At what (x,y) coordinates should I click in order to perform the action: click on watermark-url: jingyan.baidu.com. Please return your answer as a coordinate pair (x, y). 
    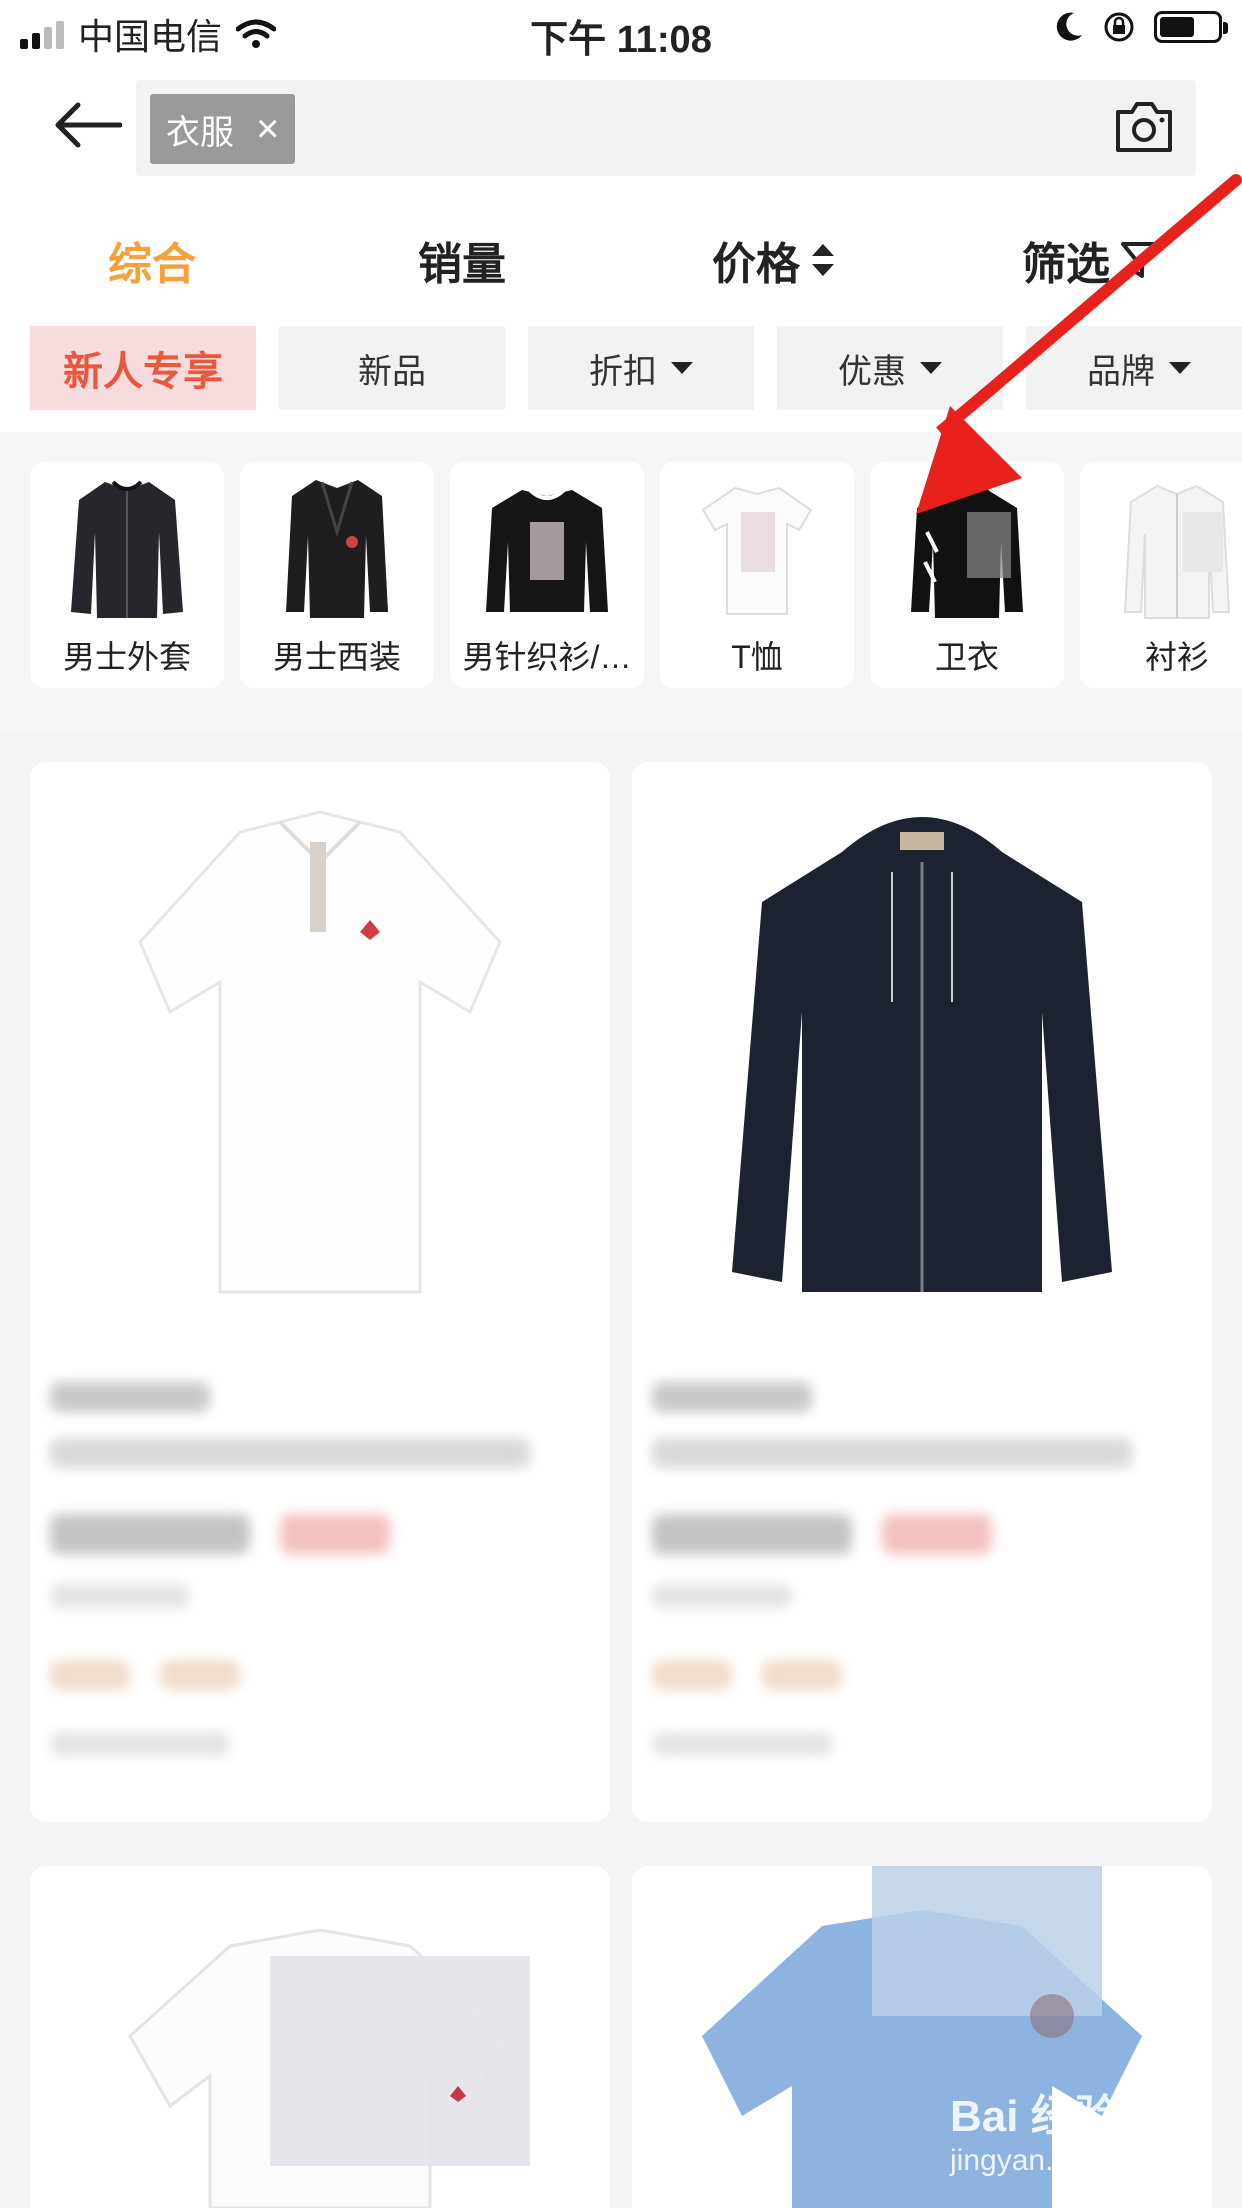
    Looking at the image, I should click on (1071, 2160).